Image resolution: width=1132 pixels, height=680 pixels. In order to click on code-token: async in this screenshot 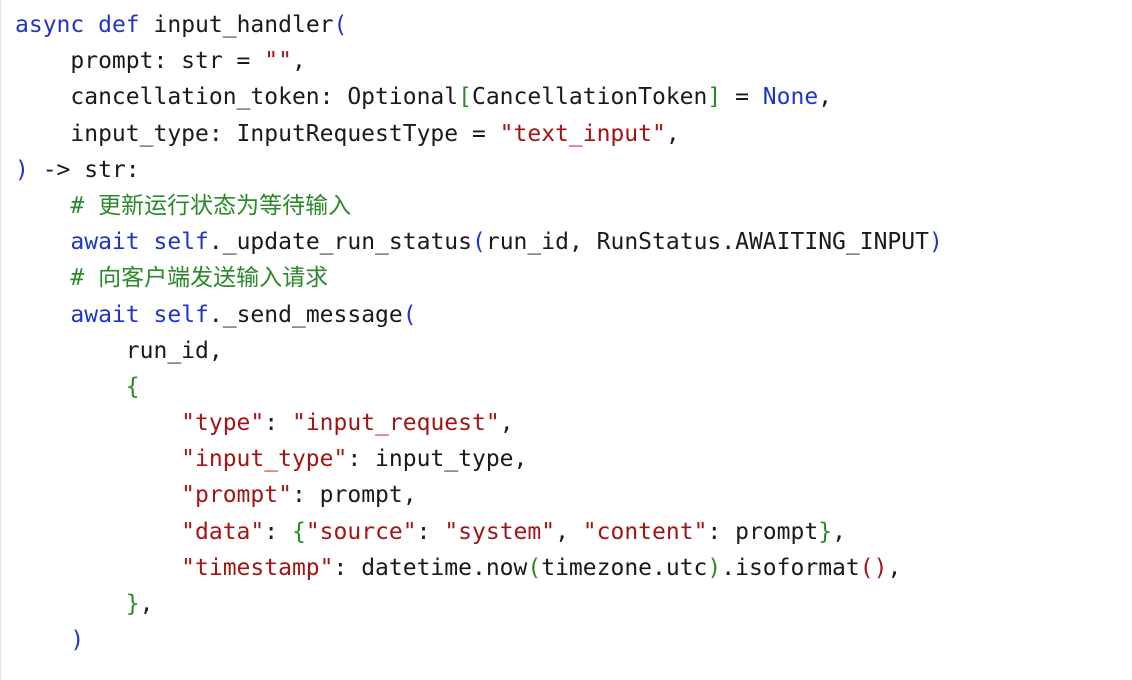, I will do `click(50, 25)`.